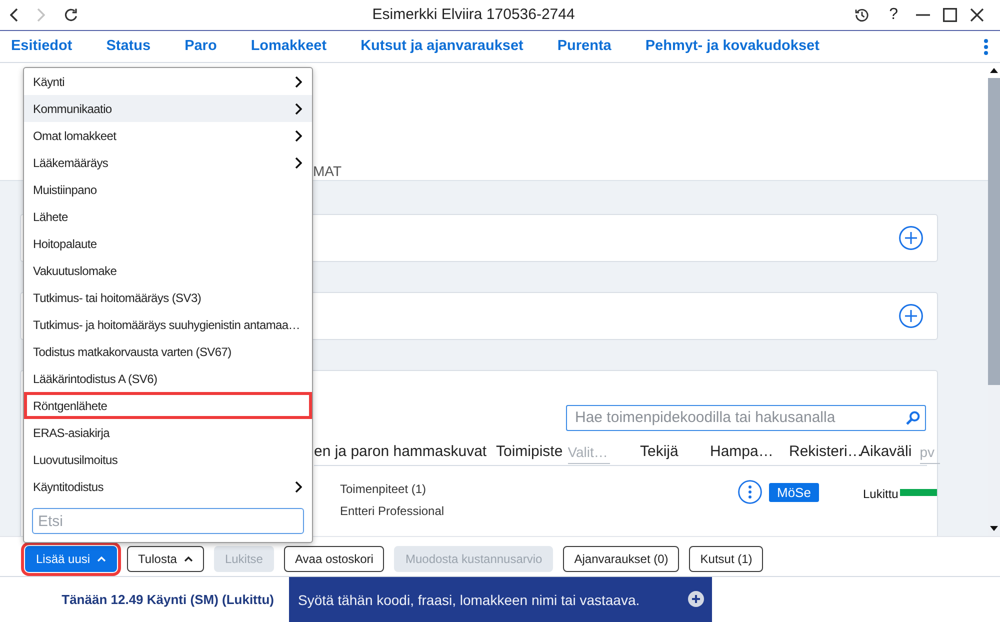  What do you see at coordinates (950, 15) in the screenshot?
I see `maximize-icon` at bounding box center [950, 15].